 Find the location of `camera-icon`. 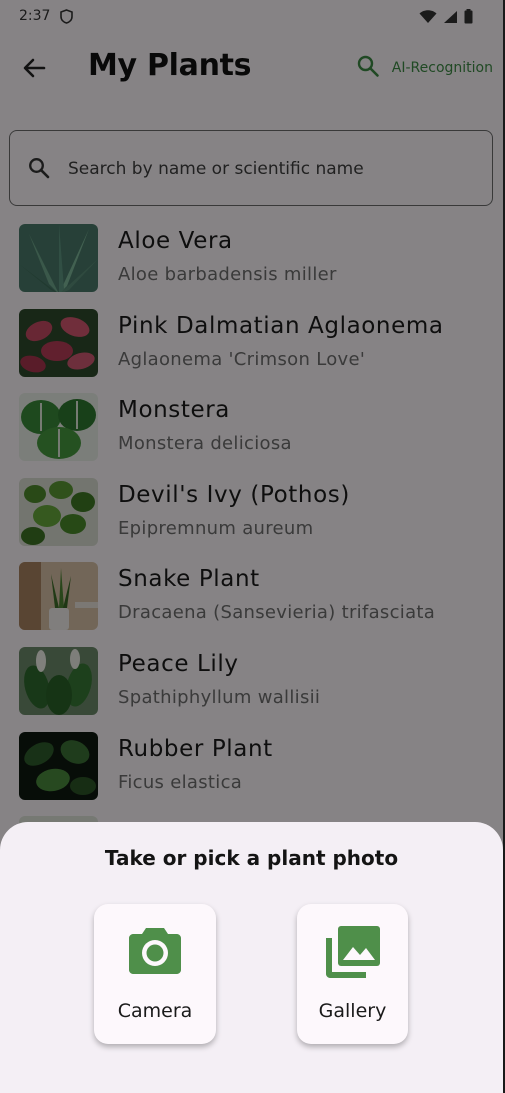

camera-icon is located at coordinates (155, 952).